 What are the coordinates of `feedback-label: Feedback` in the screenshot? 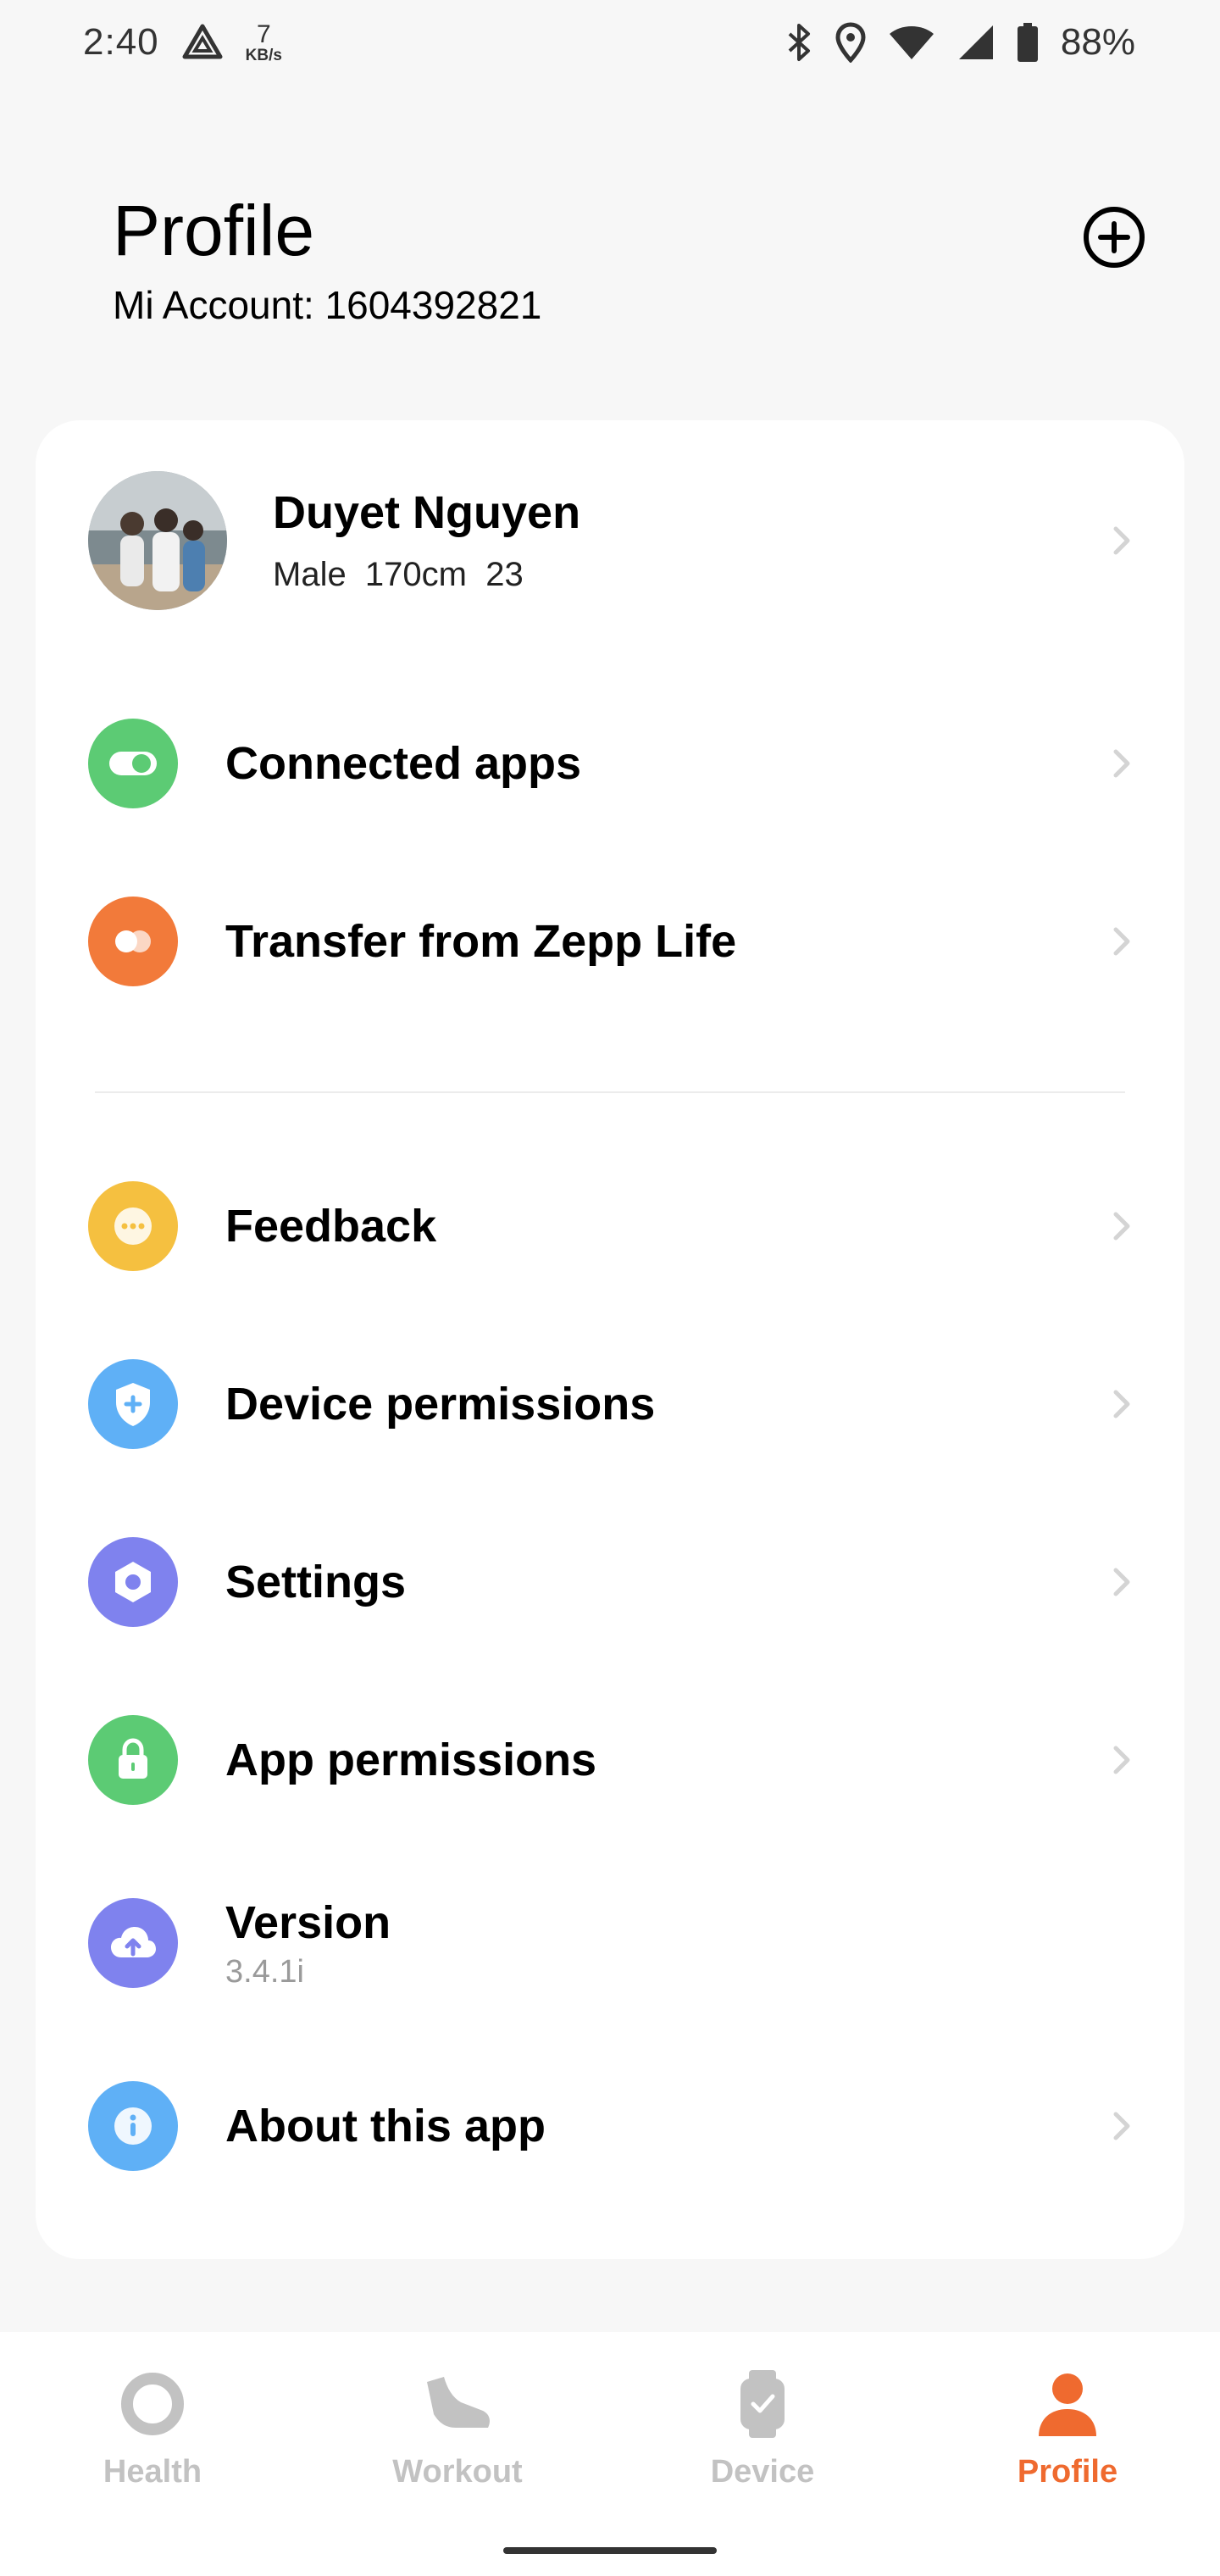 It's located at (331, 1226).